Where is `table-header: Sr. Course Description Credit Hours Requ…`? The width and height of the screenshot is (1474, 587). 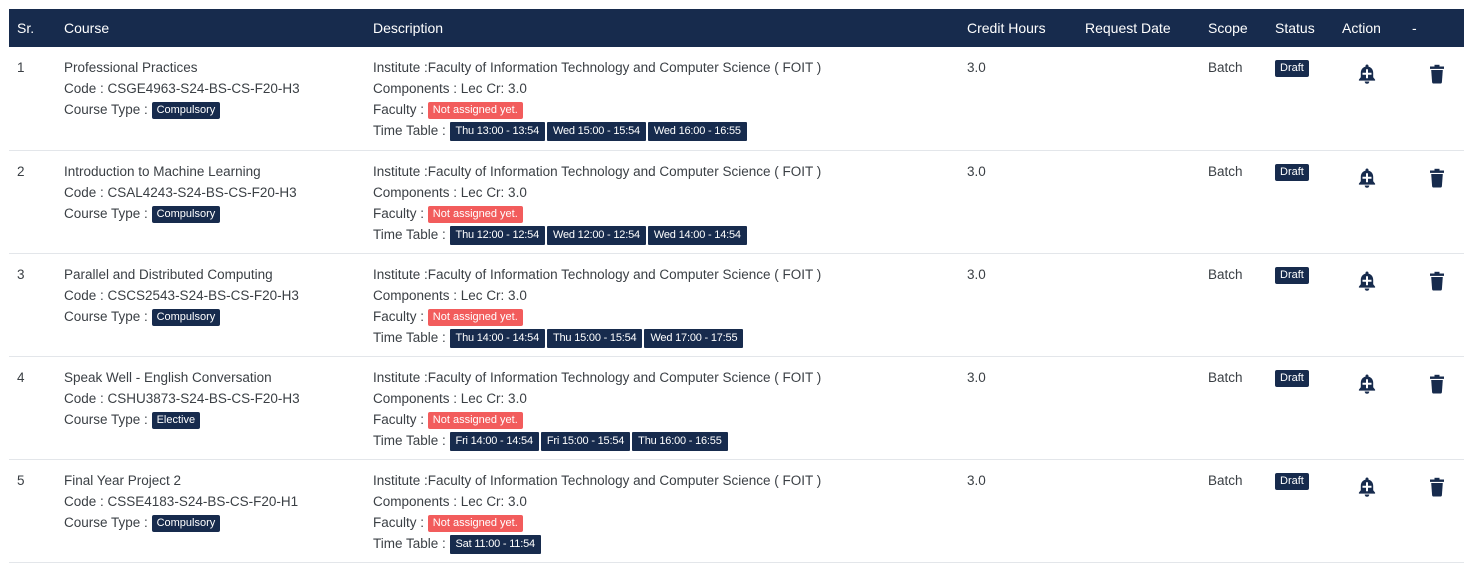
table-header: Sr. Course Description Credit Hours Requ… is located at coordinates (736, 28).